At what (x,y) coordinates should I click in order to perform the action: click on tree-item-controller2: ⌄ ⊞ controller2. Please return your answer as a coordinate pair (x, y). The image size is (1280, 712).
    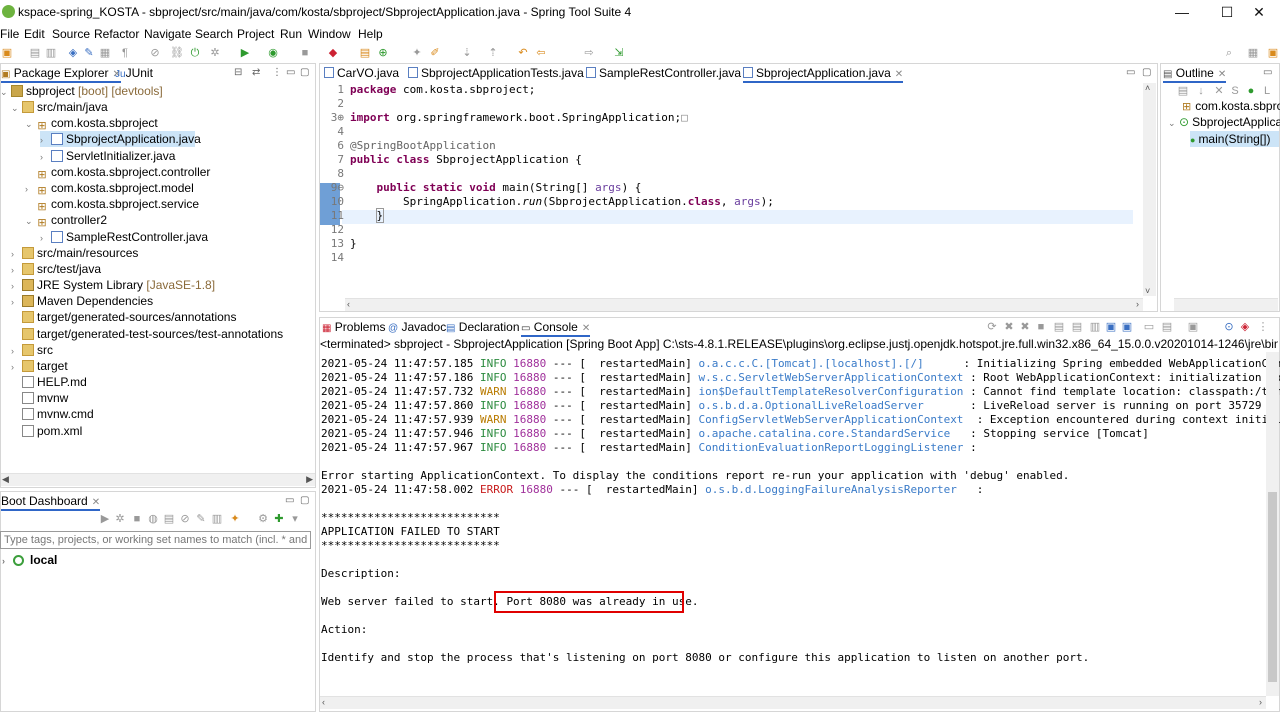
    Looking at the image, I should click on (66, 220).